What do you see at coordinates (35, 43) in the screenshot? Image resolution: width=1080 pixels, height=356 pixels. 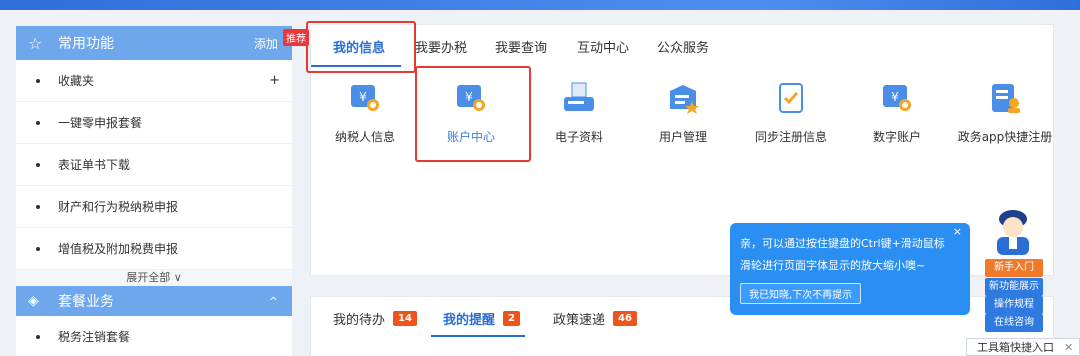 I see `star-icon: ☆` at bounding box center [35, 43].